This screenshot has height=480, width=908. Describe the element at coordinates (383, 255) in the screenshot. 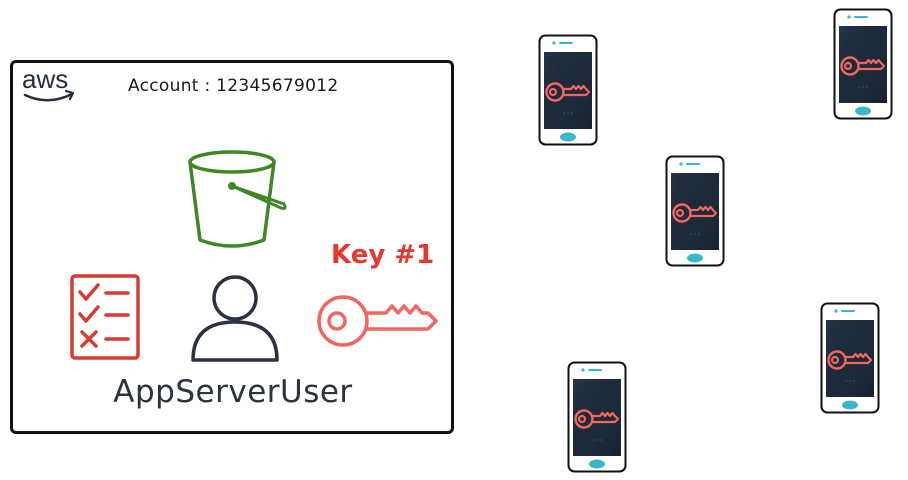

I see `key-label: Key #1` at that location.